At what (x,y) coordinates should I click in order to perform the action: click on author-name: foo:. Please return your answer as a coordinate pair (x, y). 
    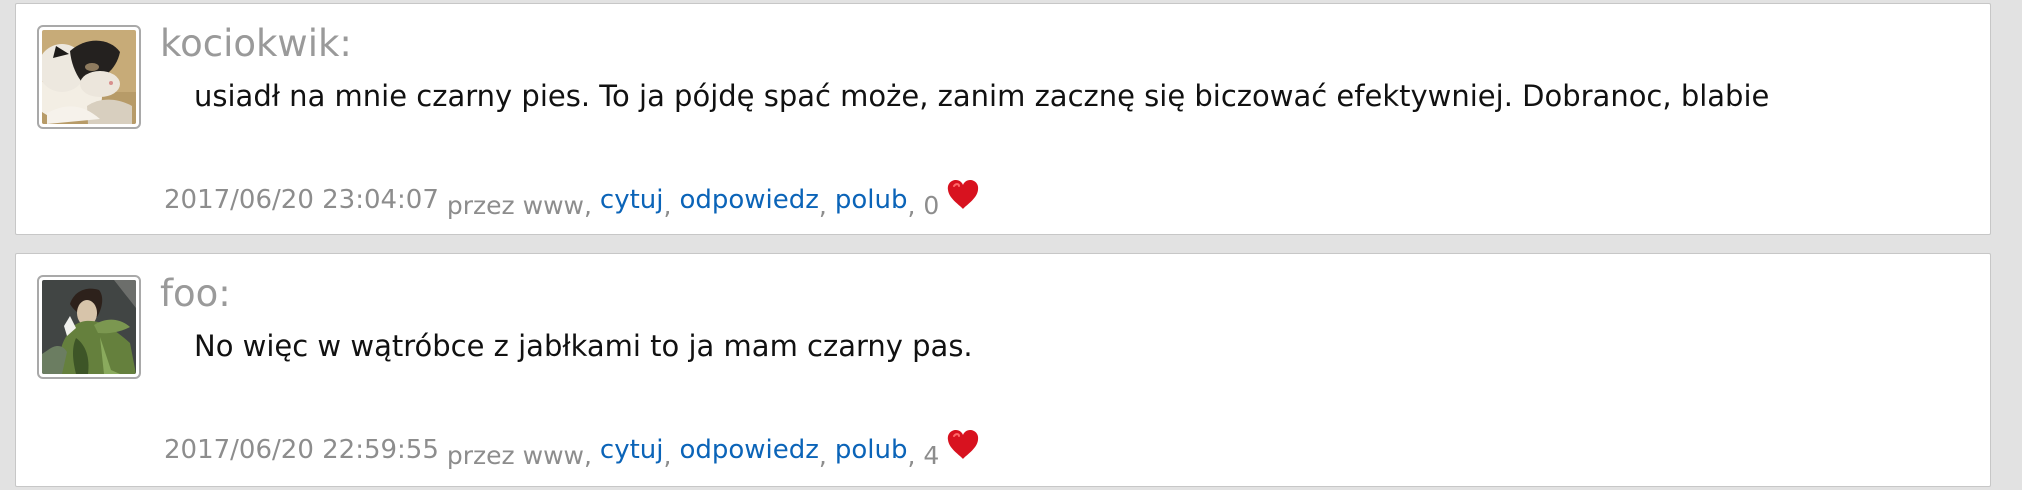
    Looking at the image, I should click on (195, 293).